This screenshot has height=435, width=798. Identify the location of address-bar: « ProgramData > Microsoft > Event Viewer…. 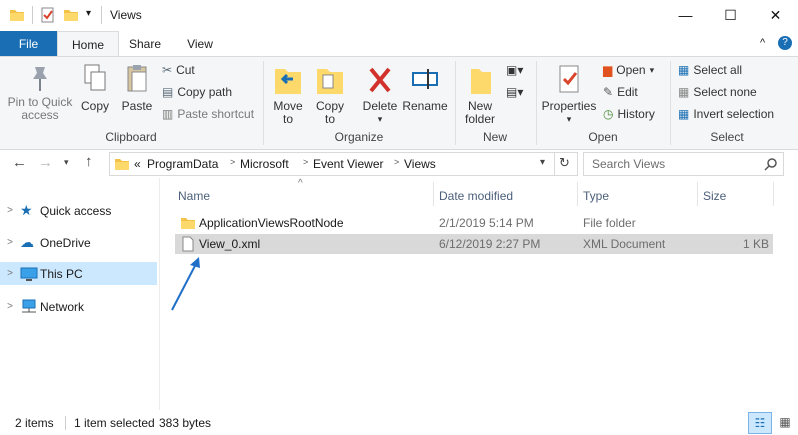
(343, 164).